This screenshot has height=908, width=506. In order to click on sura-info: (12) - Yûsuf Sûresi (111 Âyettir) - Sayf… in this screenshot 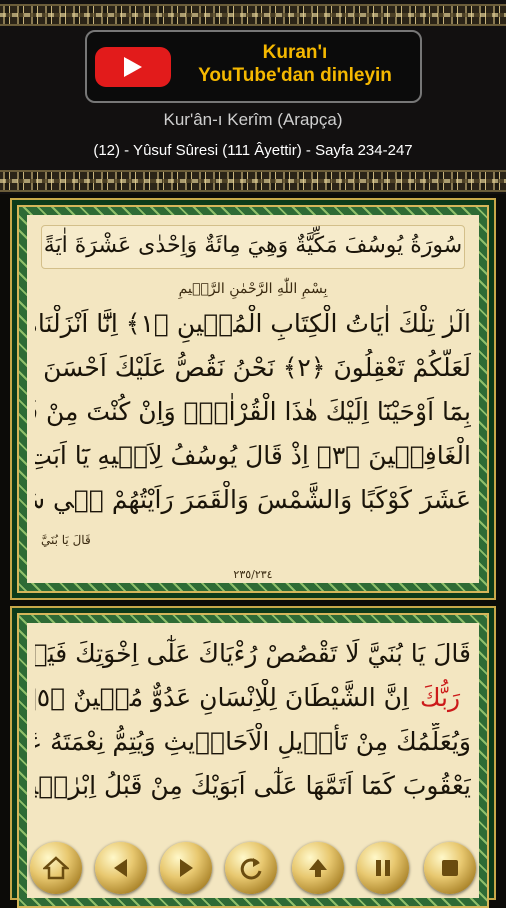, I will do `click(253, 150)`.